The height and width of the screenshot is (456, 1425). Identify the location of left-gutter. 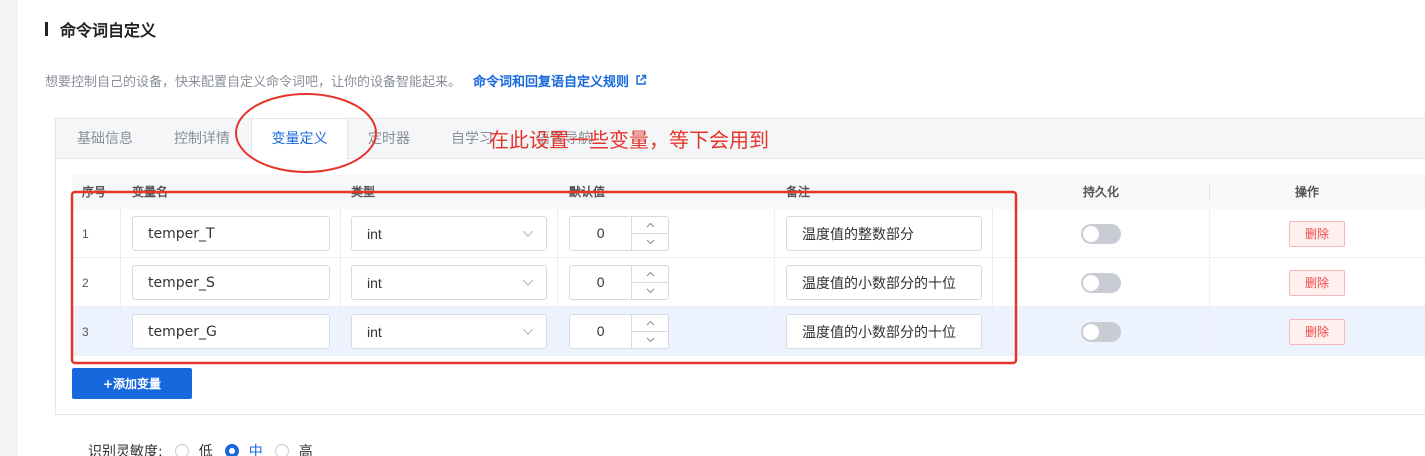
(9, 228).